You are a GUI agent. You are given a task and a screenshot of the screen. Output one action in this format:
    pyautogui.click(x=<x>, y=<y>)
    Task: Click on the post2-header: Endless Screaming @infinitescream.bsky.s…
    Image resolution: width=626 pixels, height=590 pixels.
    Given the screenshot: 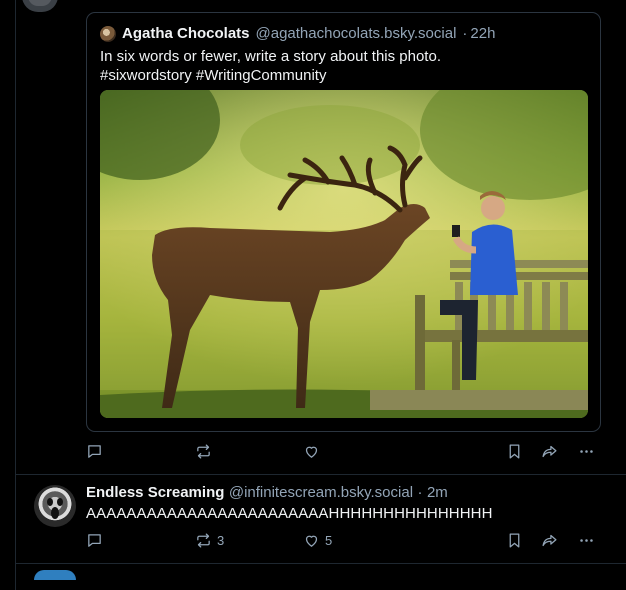 What is the action you would take?
    pyautogui.click(x=267, y=493)
    